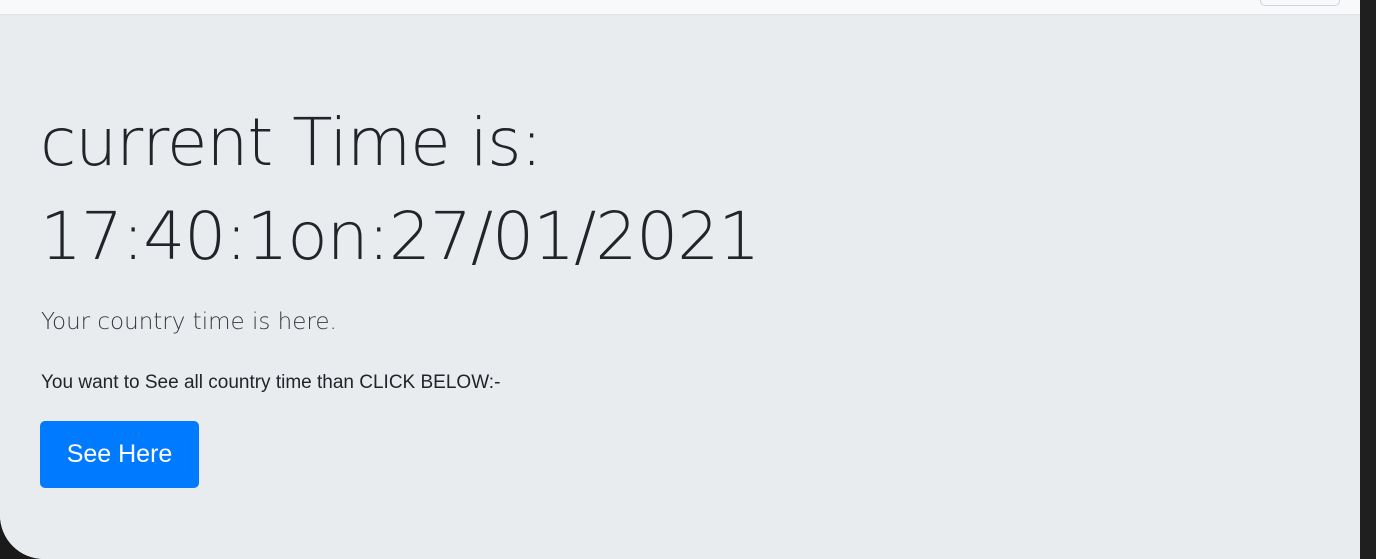 This screenshot has width=1376, height=559. Describe the element at coordinates (400, 236) in the screenshot. I see `current-time-value: 17:40:1on:27/01/2021` at that location.